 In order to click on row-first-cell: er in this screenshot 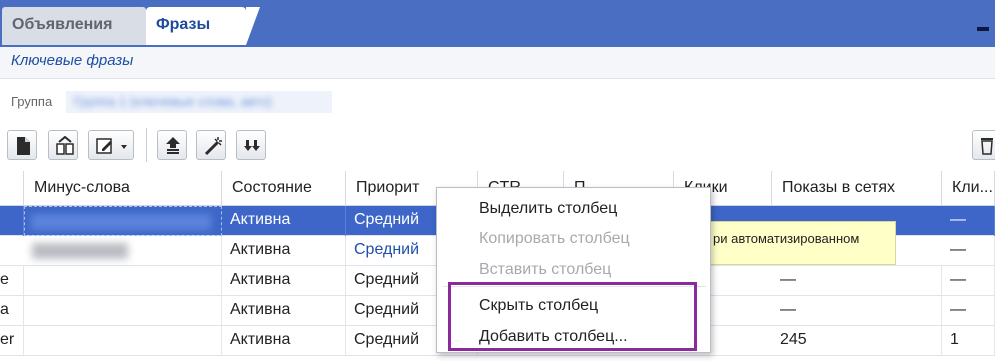, I will do `click(12, 341)`.